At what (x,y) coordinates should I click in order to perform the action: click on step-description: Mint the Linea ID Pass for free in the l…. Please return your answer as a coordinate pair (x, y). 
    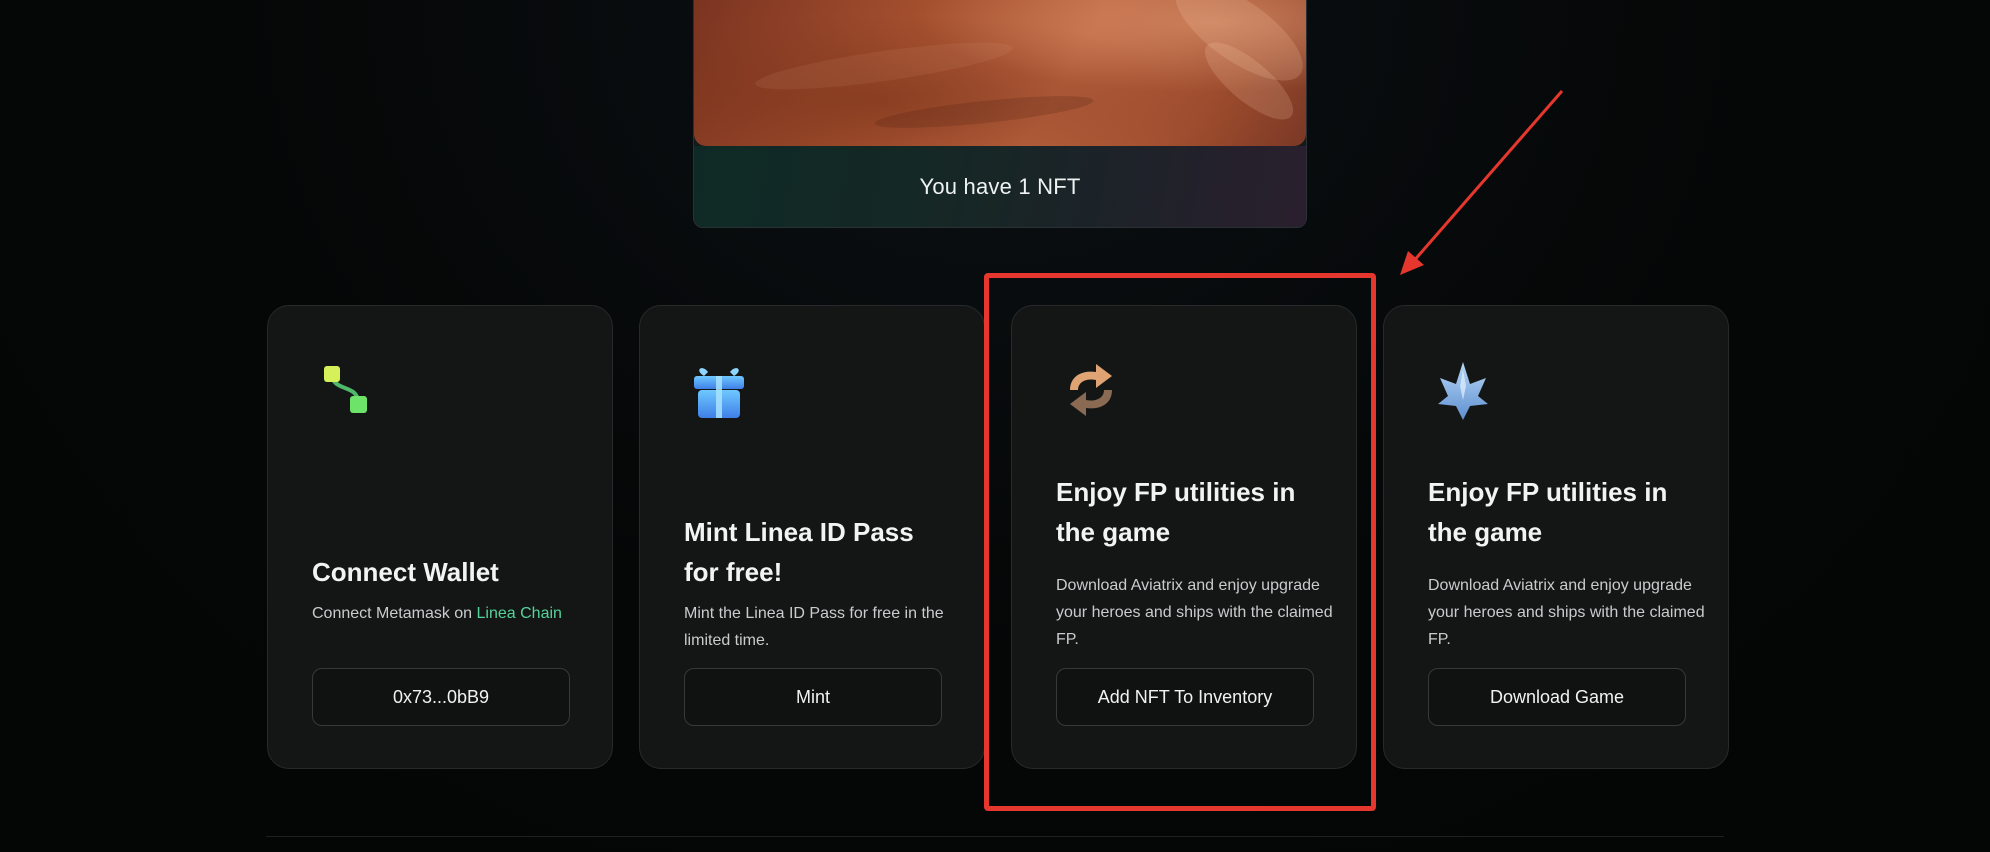
    Looking at the image, I should click on (814, 627).